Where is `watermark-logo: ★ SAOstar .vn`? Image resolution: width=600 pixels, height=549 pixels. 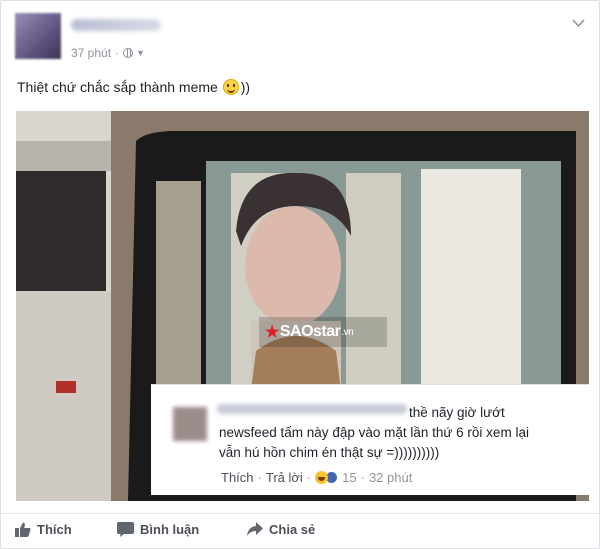
watermark-logo: ★ SAOstar .vn is located at coordinates (323, 332).